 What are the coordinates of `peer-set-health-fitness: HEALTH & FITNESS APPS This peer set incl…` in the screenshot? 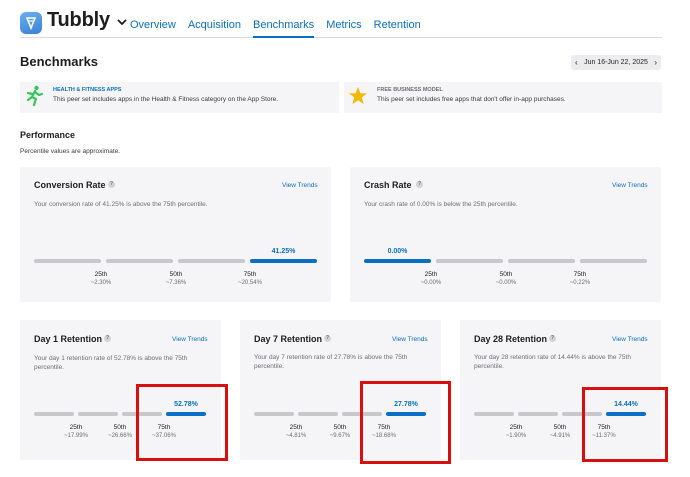 It's located at (179, 97).